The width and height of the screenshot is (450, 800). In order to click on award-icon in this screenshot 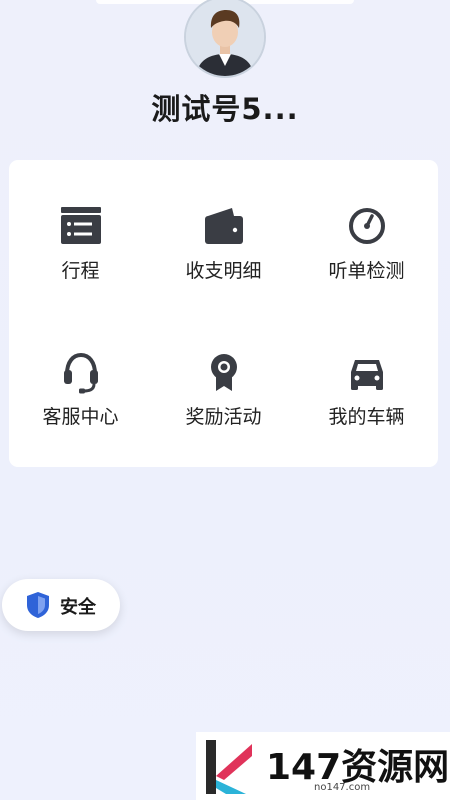, I will do `click(223, 372)`.